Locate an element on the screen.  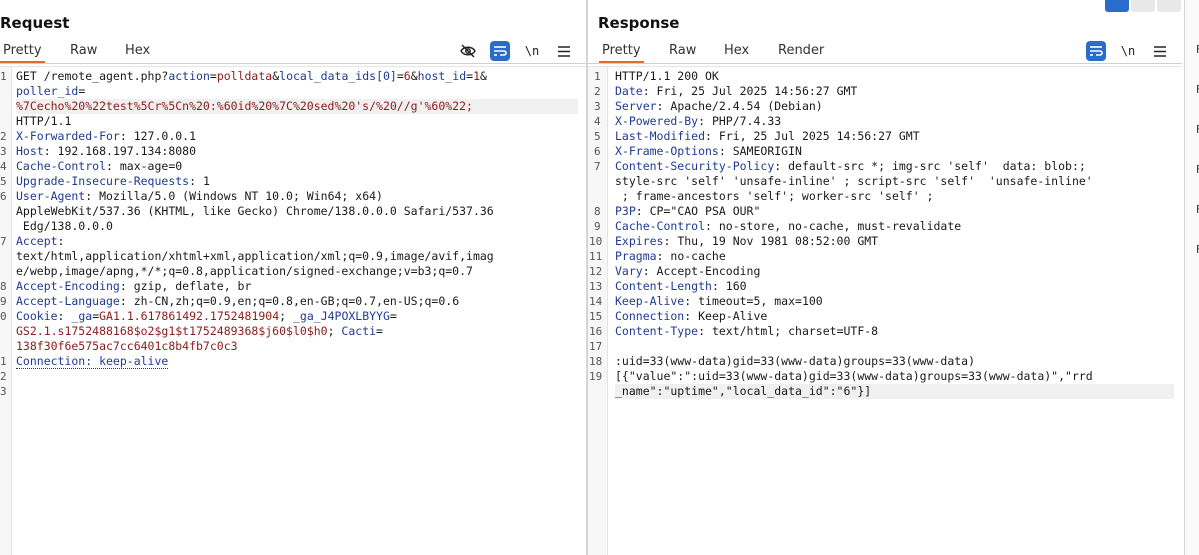
code-line: Pragma: no-cache is located at coordinates (894, 256).